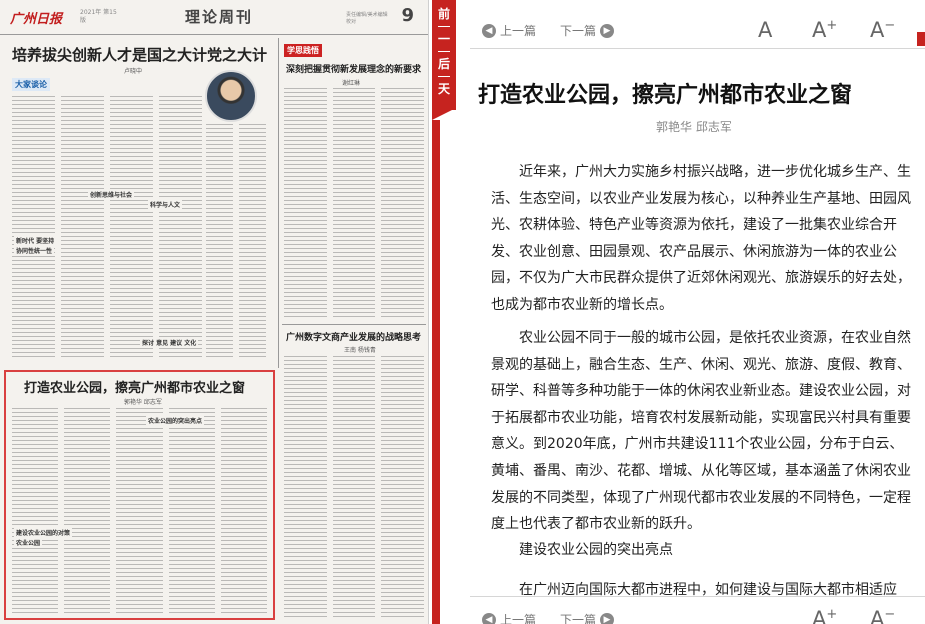 Image resolution: width=925 pixels, height=624 pixels. I want to click on day-navigation-tab: 前 一 天 后 天, so click(444, 55).